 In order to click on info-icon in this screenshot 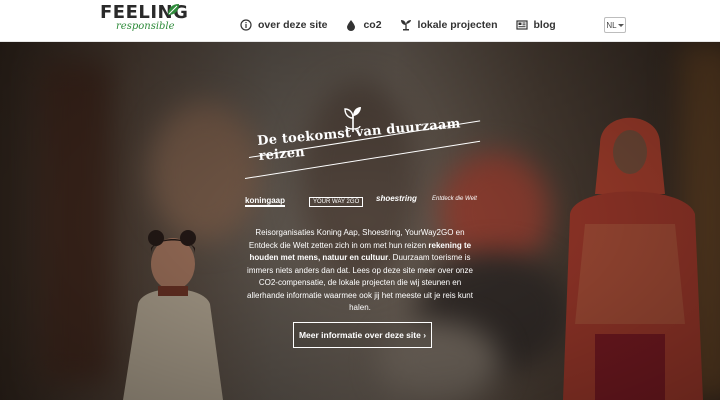, I will do `click(246, 25)`.